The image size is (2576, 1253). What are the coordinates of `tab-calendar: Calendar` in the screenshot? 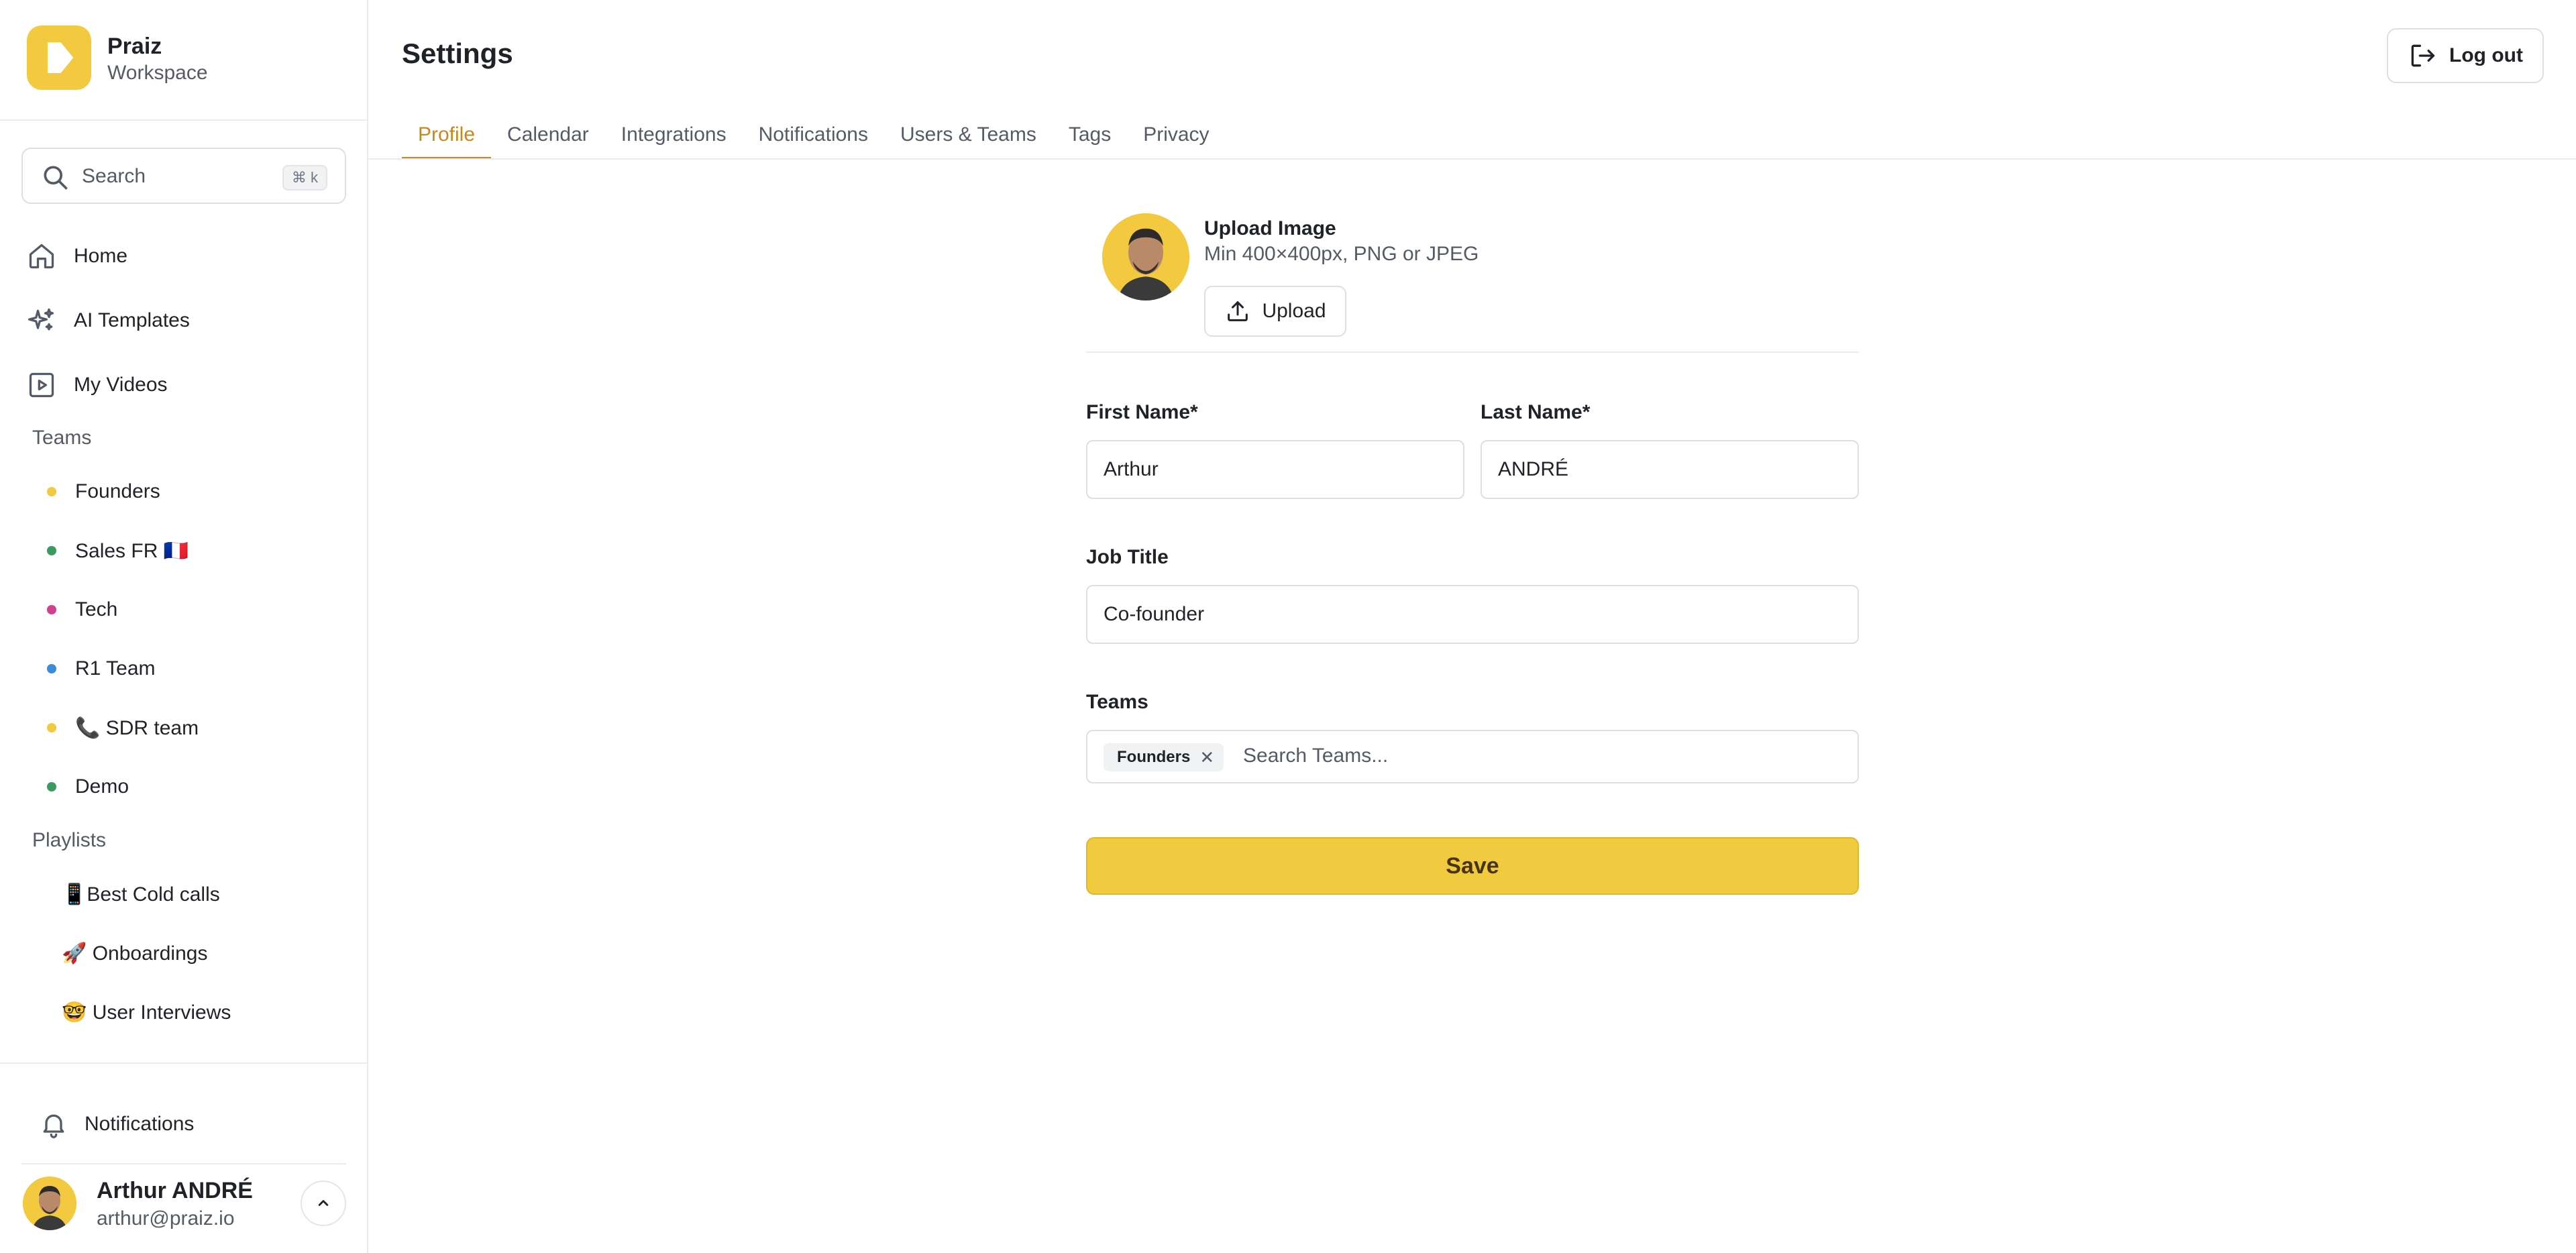 It's located at (548, 137).